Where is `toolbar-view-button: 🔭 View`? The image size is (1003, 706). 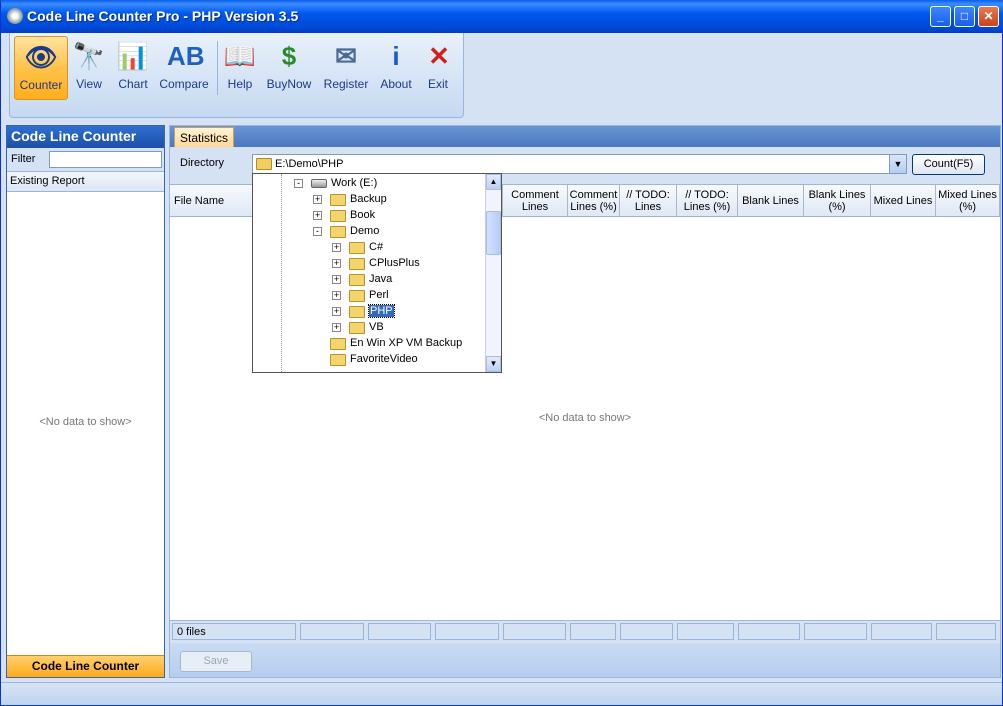
toolbar-view-button: 🔭 View is located at coordinates (89, 68).